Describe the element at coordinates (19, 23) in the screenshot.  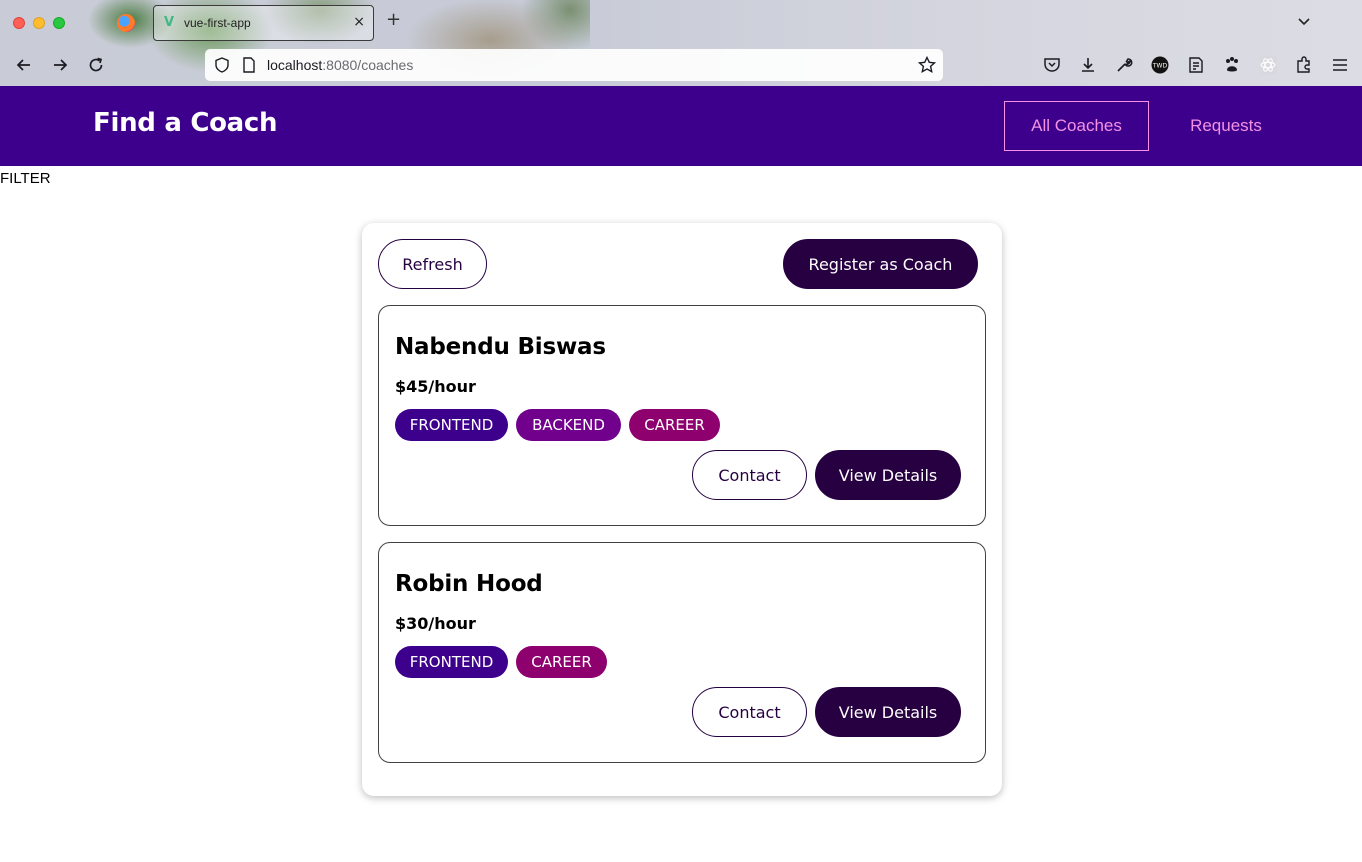
I see `window-close-button` at that location.